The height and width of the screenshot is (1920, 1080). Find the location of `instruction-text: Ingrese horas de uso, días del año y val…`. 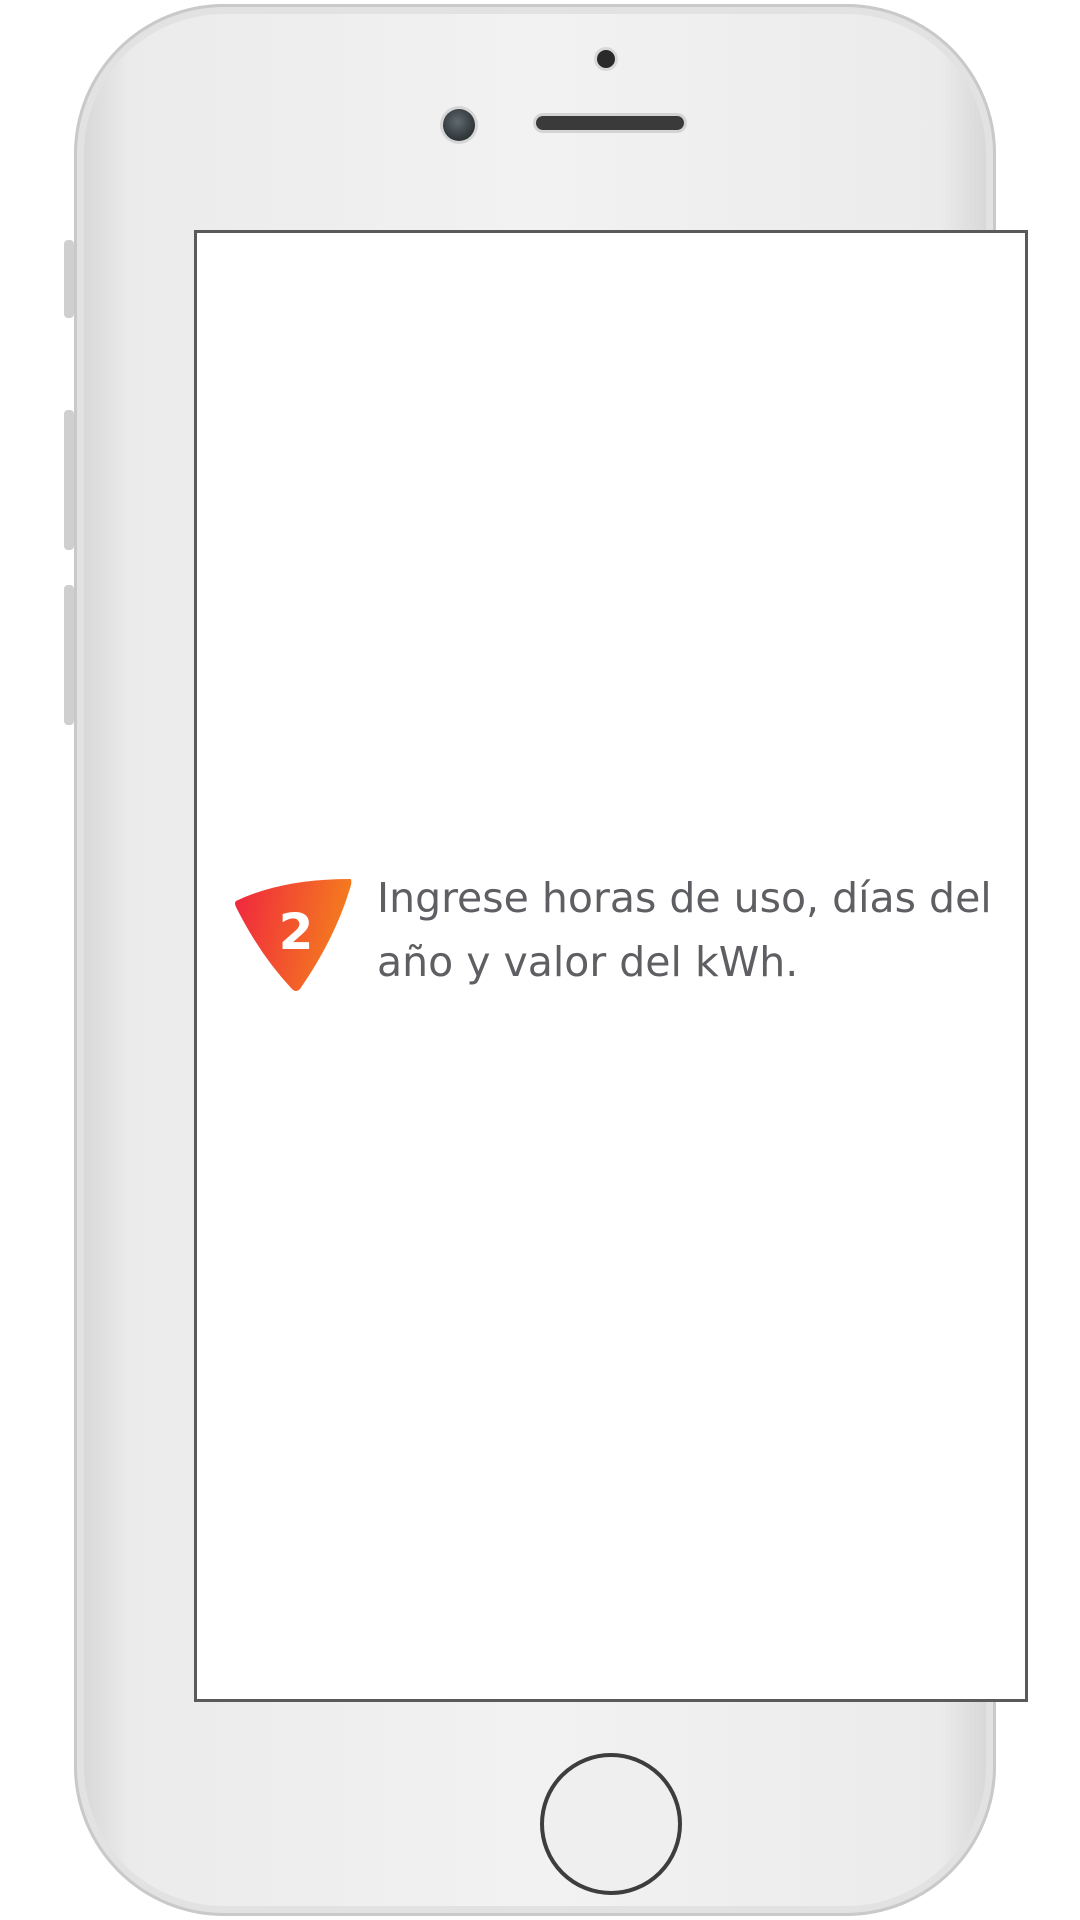

instruction-text: Ingrese horas de uso, días del año y val… is located at coordinates (684, 930).